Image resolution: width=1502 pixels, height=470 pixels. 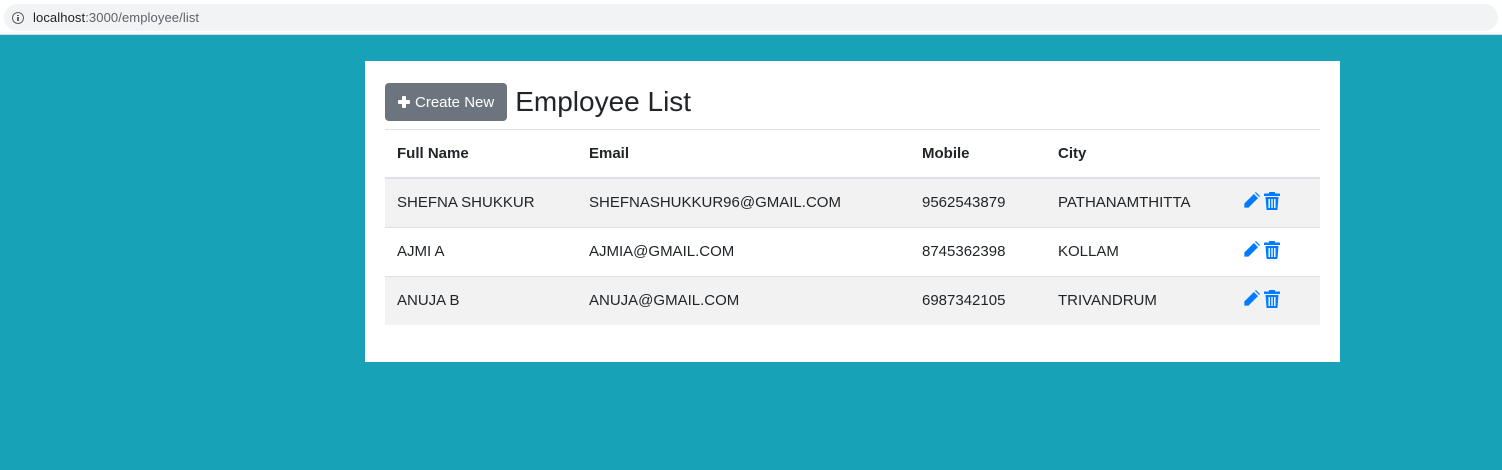 I want to click on header-city: City, so click(x=1138, y=154).